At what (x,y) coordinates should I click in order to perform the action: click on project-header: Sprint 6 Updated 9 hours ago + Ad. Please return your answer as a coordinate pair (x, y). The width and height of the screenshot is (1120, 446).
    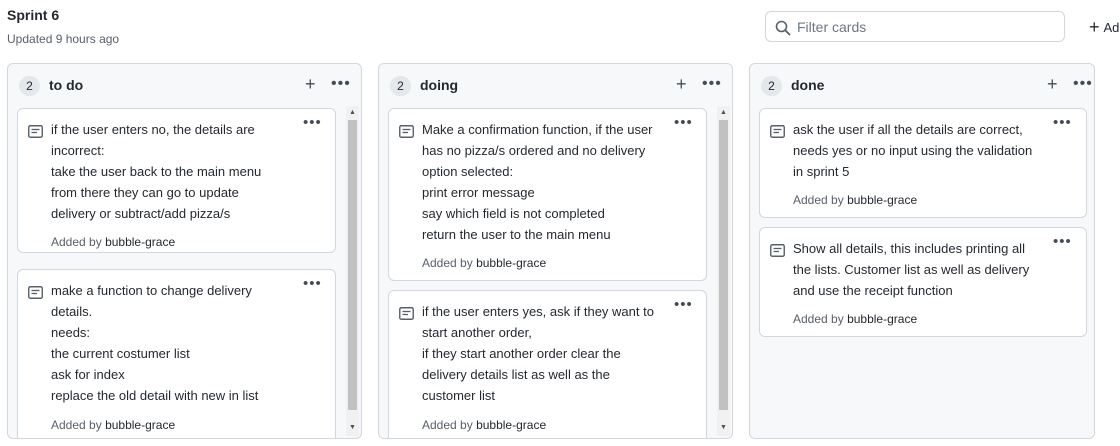
    Looking at the image, I should click on (560, 30).